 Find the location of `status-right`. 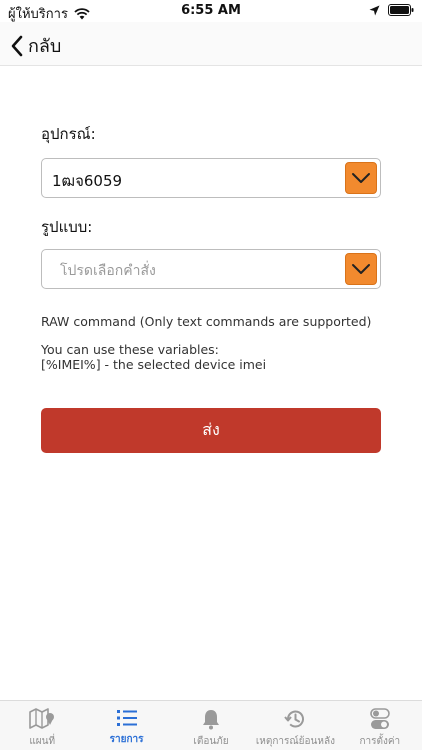

status-right is located at coordinates (391, 10).